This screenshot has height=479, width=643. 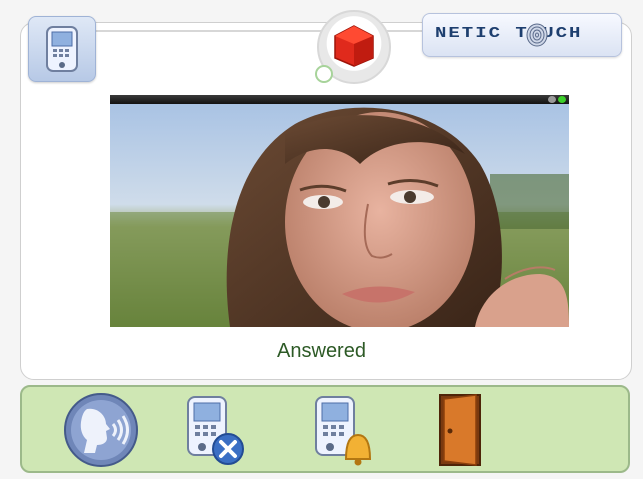 What do you see at coordinates (509, 33) in the screenshot?
I see `logo-text: NETIC T UCH` at bounding box center [509, 33].